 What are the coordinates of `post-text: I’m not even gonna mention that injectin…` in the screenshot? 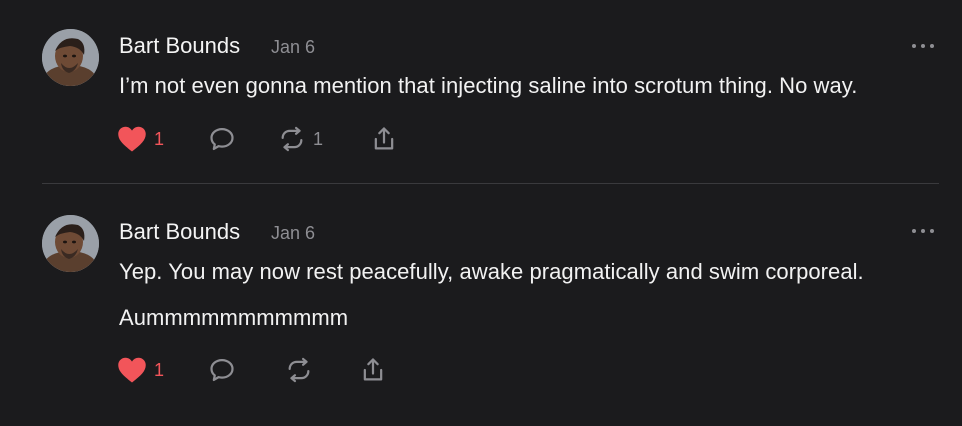 It's located at (488, 85).